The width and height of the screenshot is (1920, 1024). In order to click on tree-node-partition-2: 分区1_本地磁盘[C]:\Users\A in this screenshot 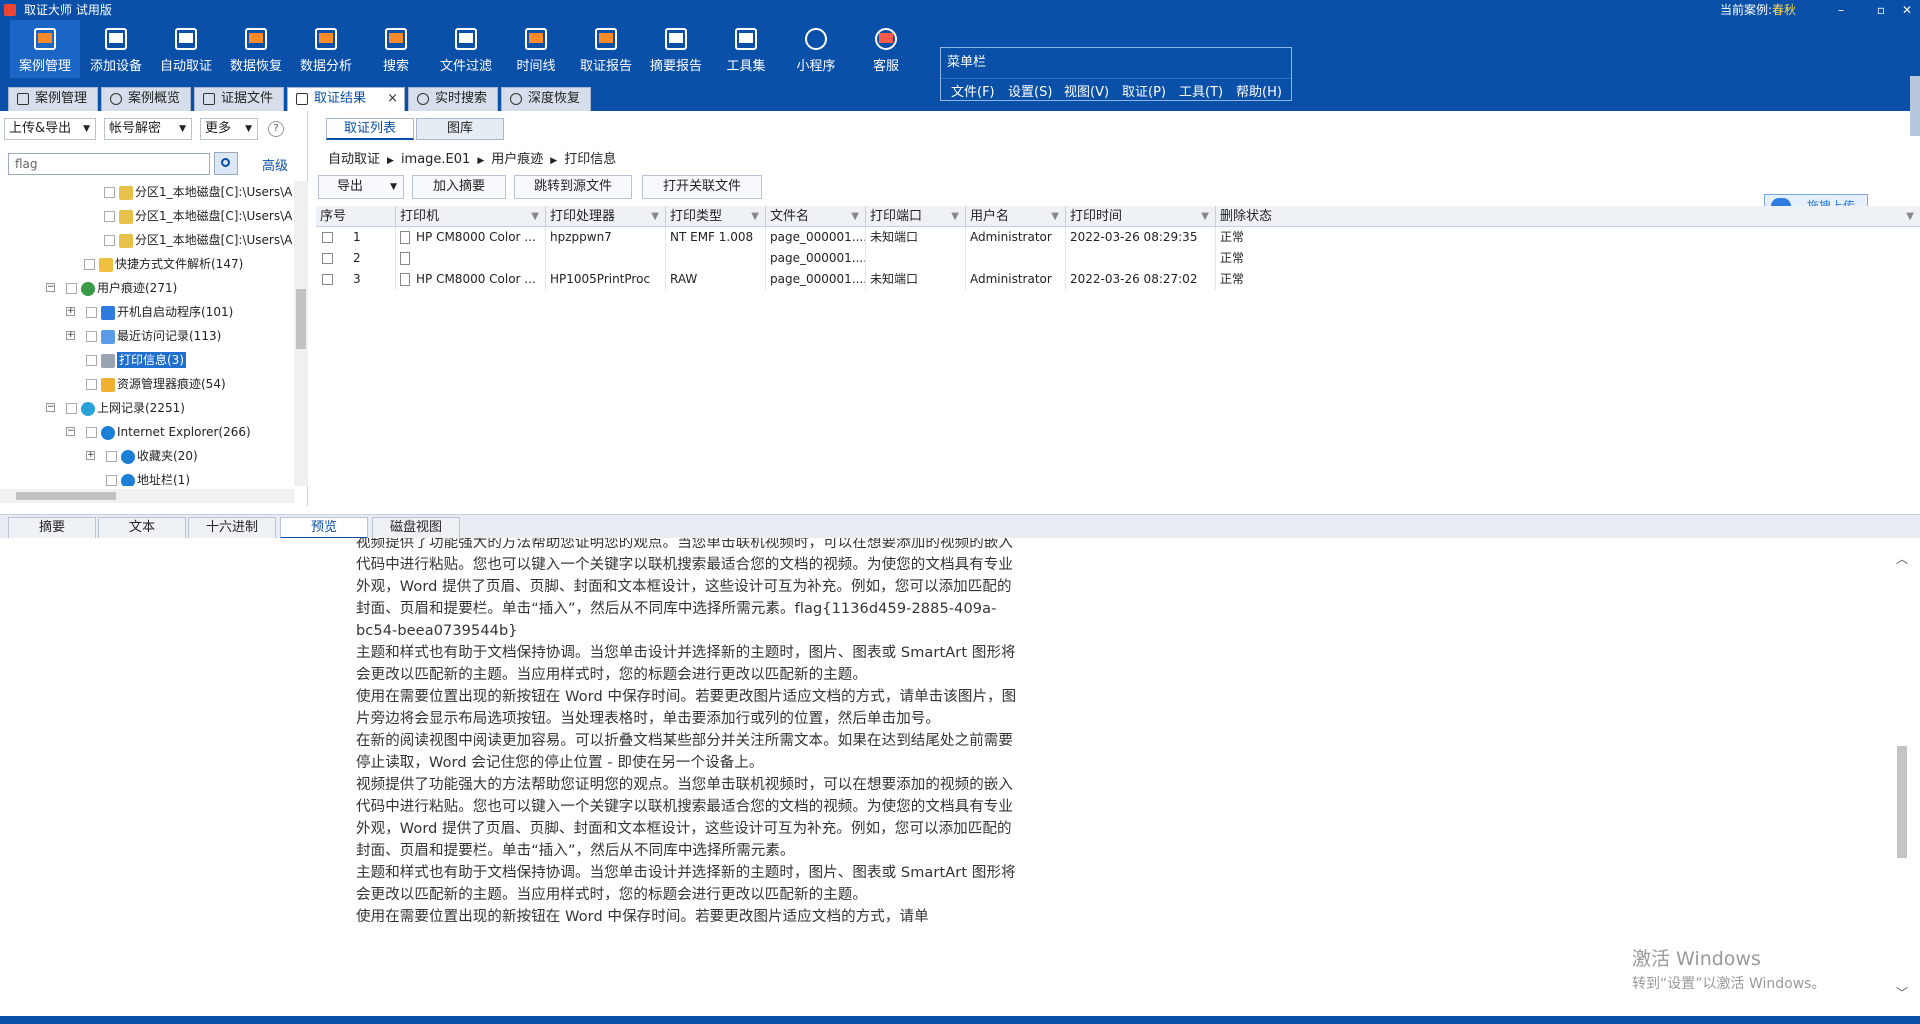, I will do `click(198, 216)`.